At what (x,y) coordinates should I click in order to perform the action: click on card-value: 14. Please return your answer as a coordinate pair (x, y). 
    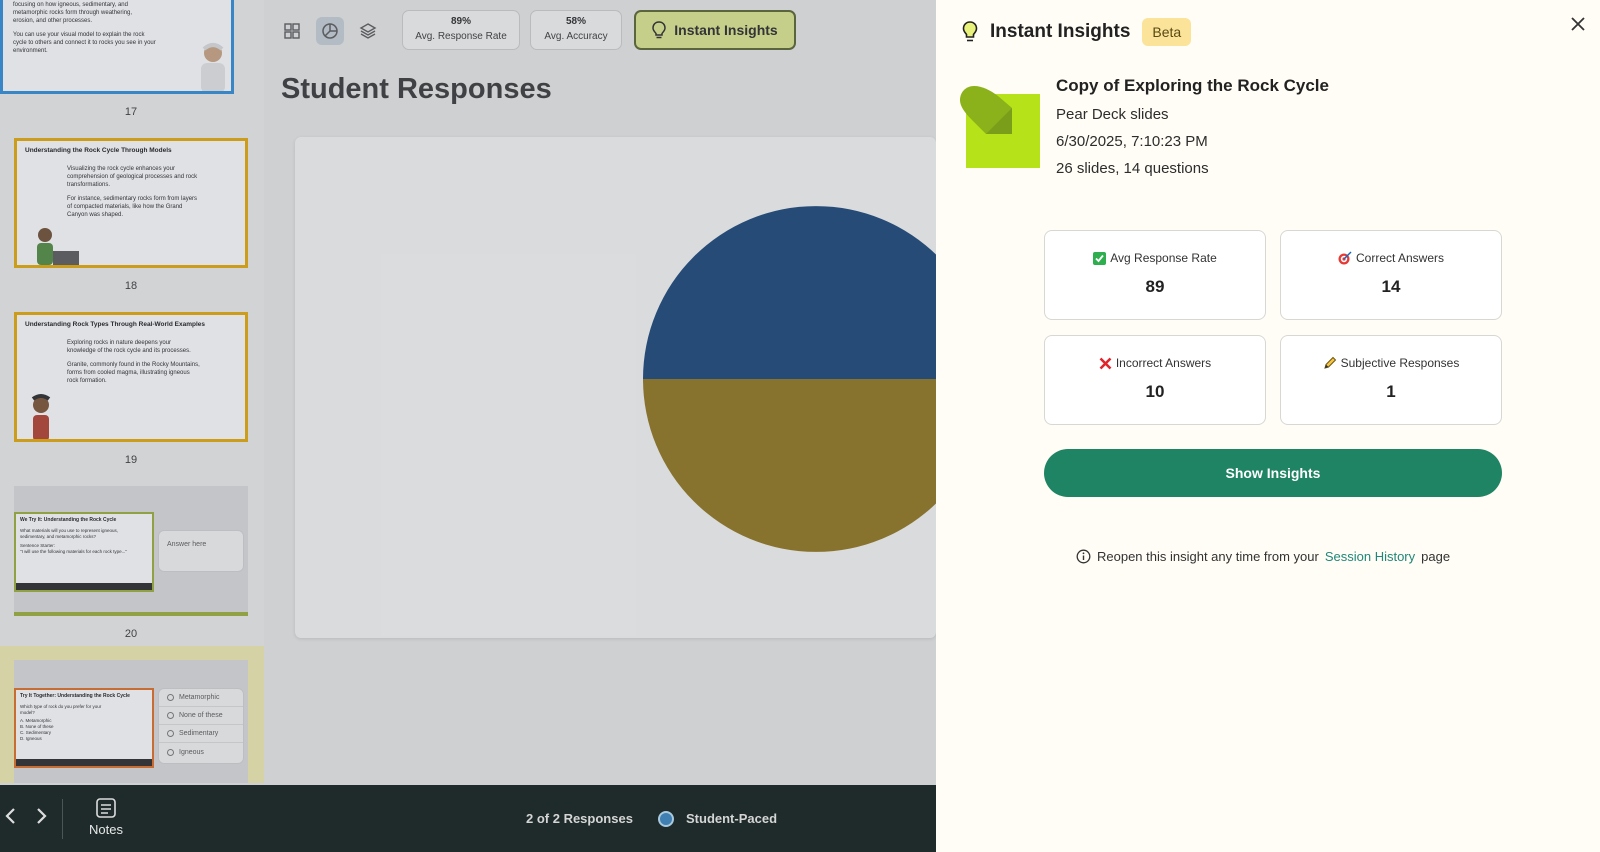
    Looking at the image, I should click on (1391, 286).